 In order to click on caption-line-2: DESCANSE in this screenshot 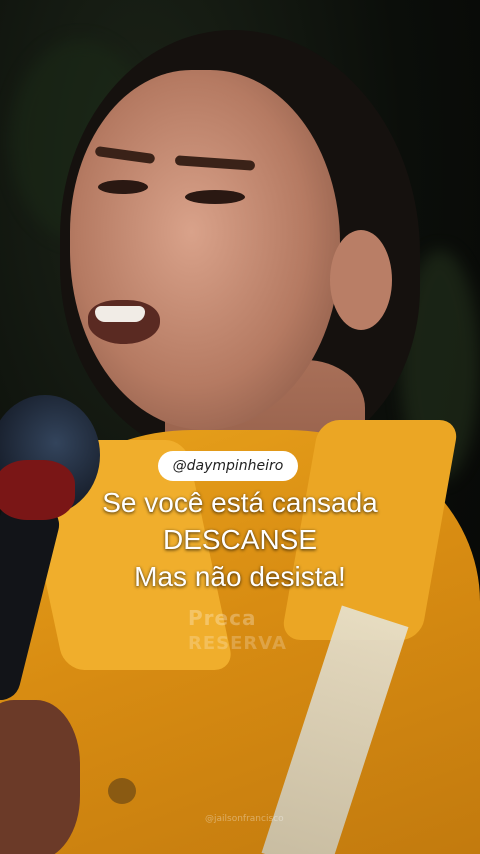, I will do `click(240, 539)`.